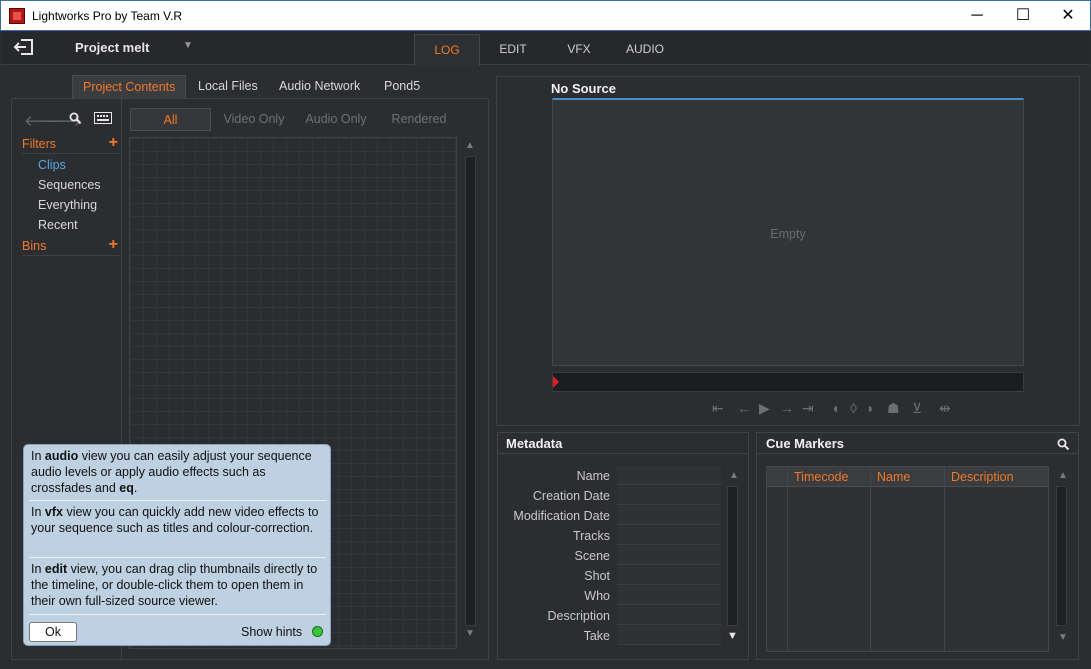 The width and height of the screenshot is (1091, 669). Describe the element at coordinates (470, 633) in the screenshot. I see `scroll-down-icon: ▼` at that location.